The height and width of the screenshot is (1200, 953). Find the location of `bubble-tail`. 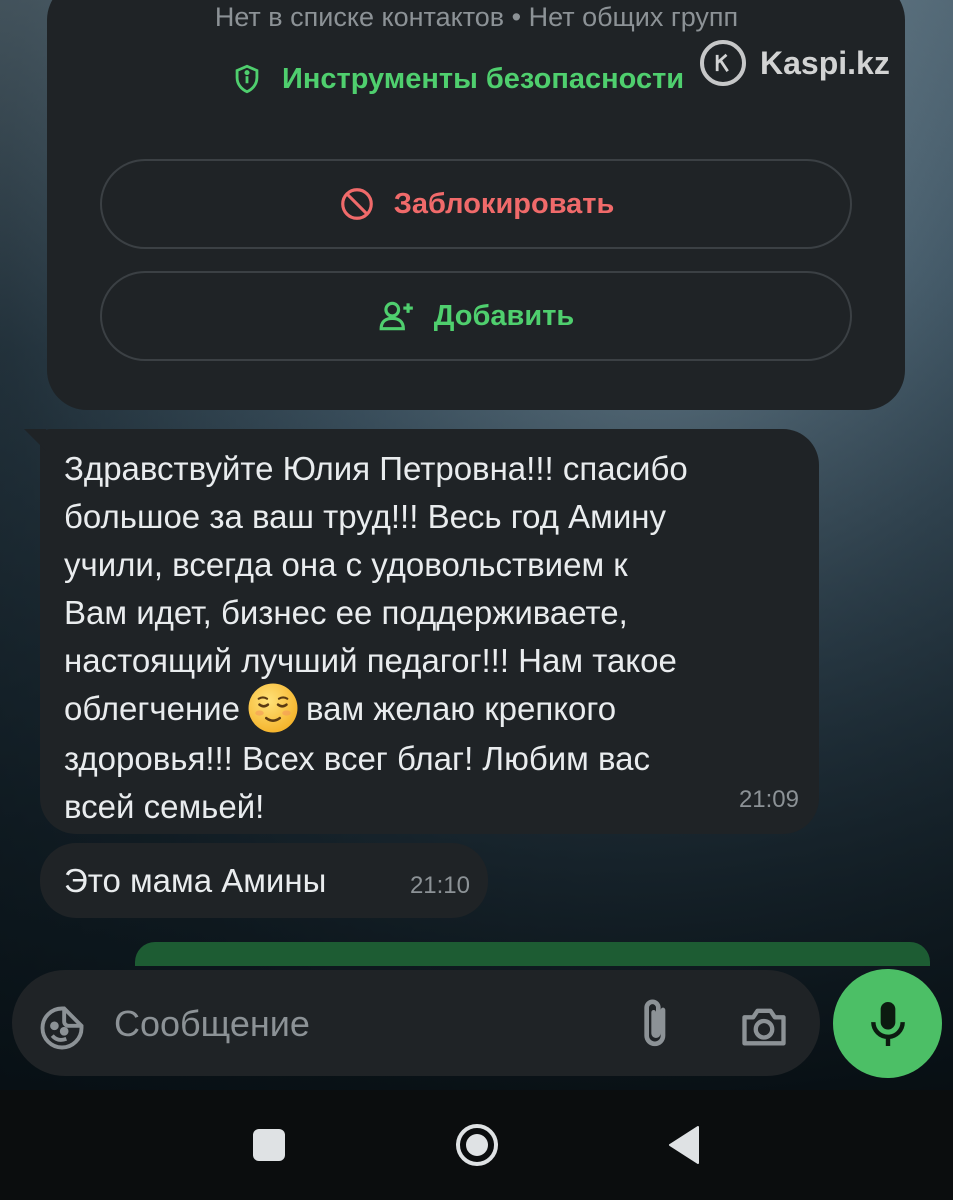

bubble-tail is located at coordinates (35, 440).